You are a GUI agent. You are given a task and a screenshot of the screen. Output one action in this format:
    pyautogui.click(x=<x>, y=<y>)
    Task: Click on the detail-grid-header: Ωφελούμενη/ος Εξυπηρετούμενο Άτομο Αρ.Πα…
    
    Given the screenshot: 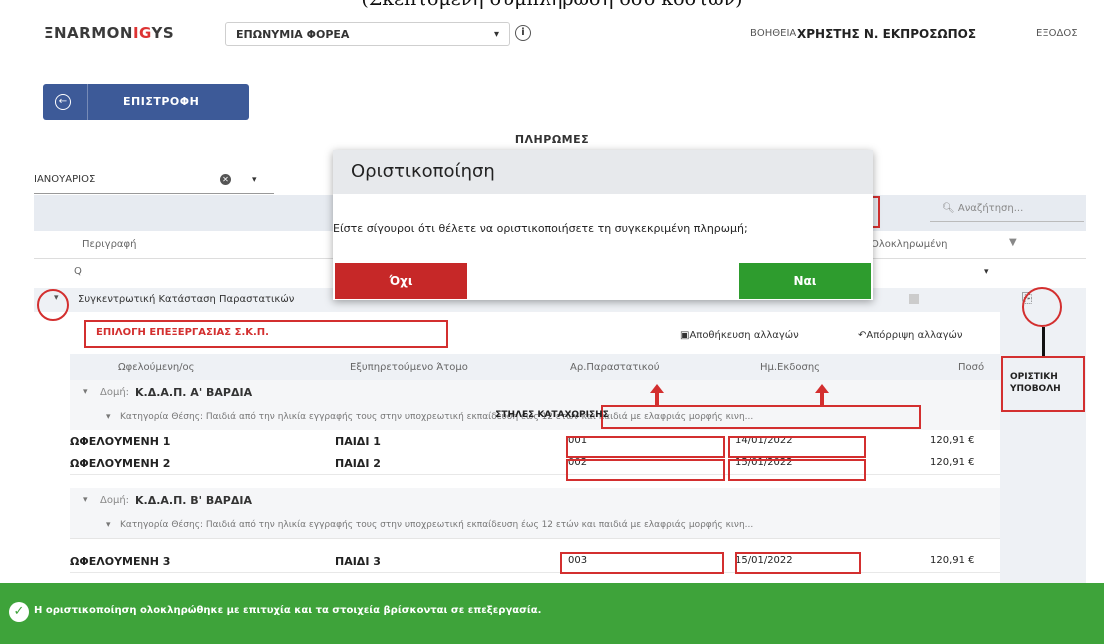 What is the action you would take?
    pyautogui.click(x=535, y=367)
    